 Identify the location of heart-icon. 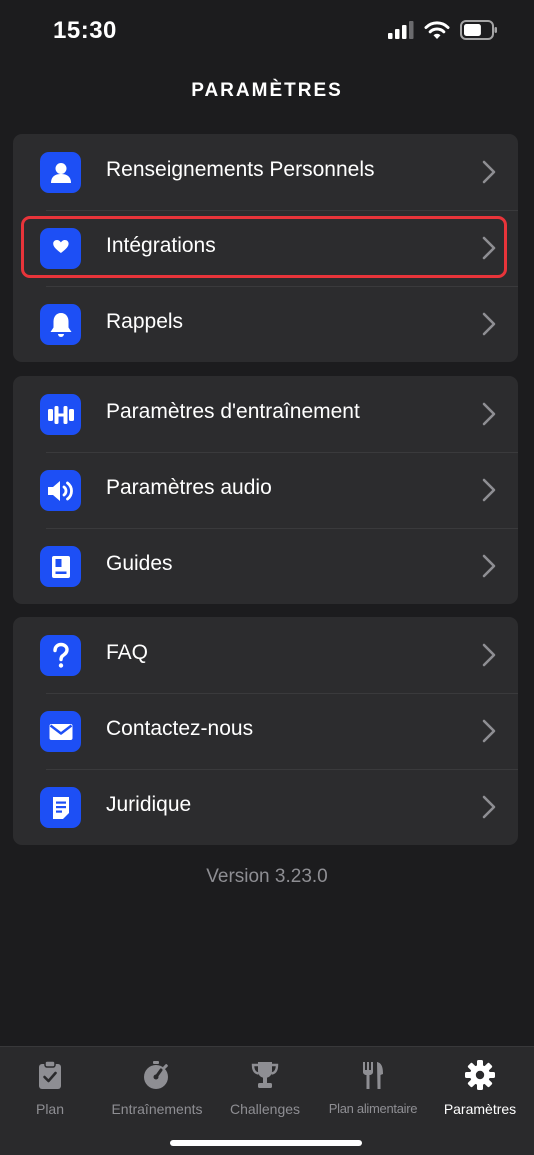
(60, 248).